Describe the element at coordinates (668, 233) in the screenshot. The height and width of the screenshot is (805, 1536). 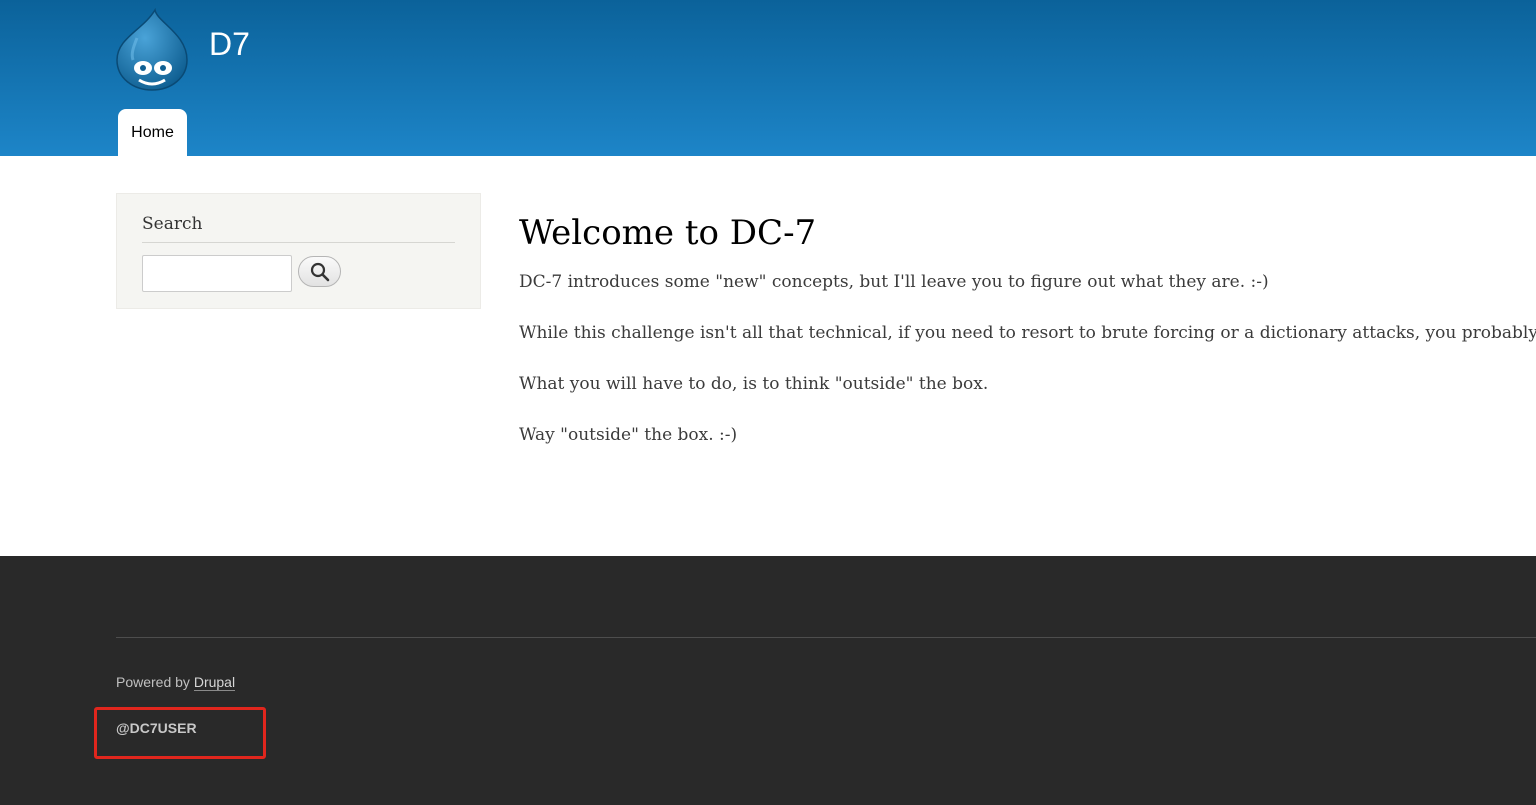
I see `page-title: Welcome to DC-7` at that location.